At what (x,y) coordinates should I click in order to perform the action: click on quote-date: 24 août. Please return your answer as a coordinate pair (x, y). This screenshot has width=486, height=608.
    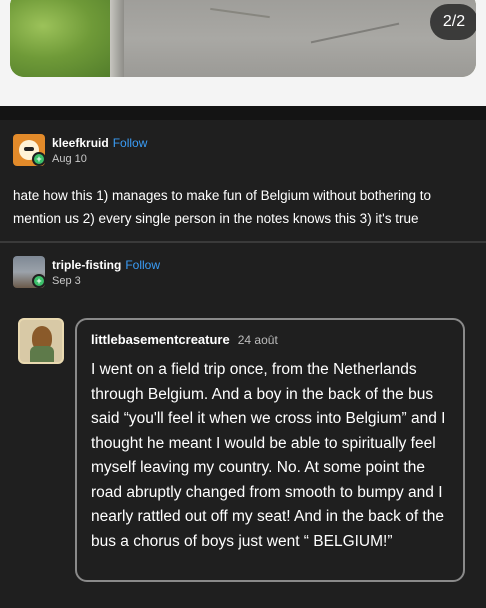
    Looking at the image, I should click on (257, 340).